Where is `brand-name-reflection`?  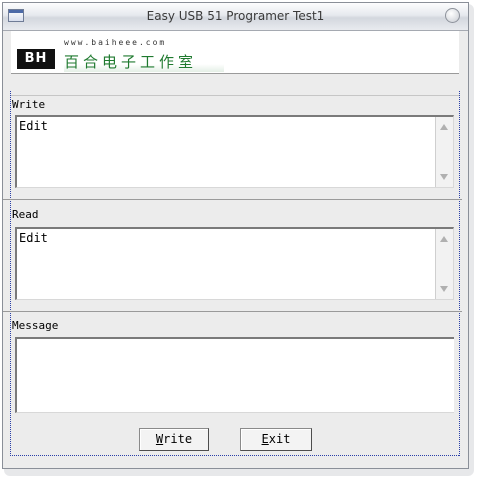
brand-name-reflection is located at coordinates (144, 68).